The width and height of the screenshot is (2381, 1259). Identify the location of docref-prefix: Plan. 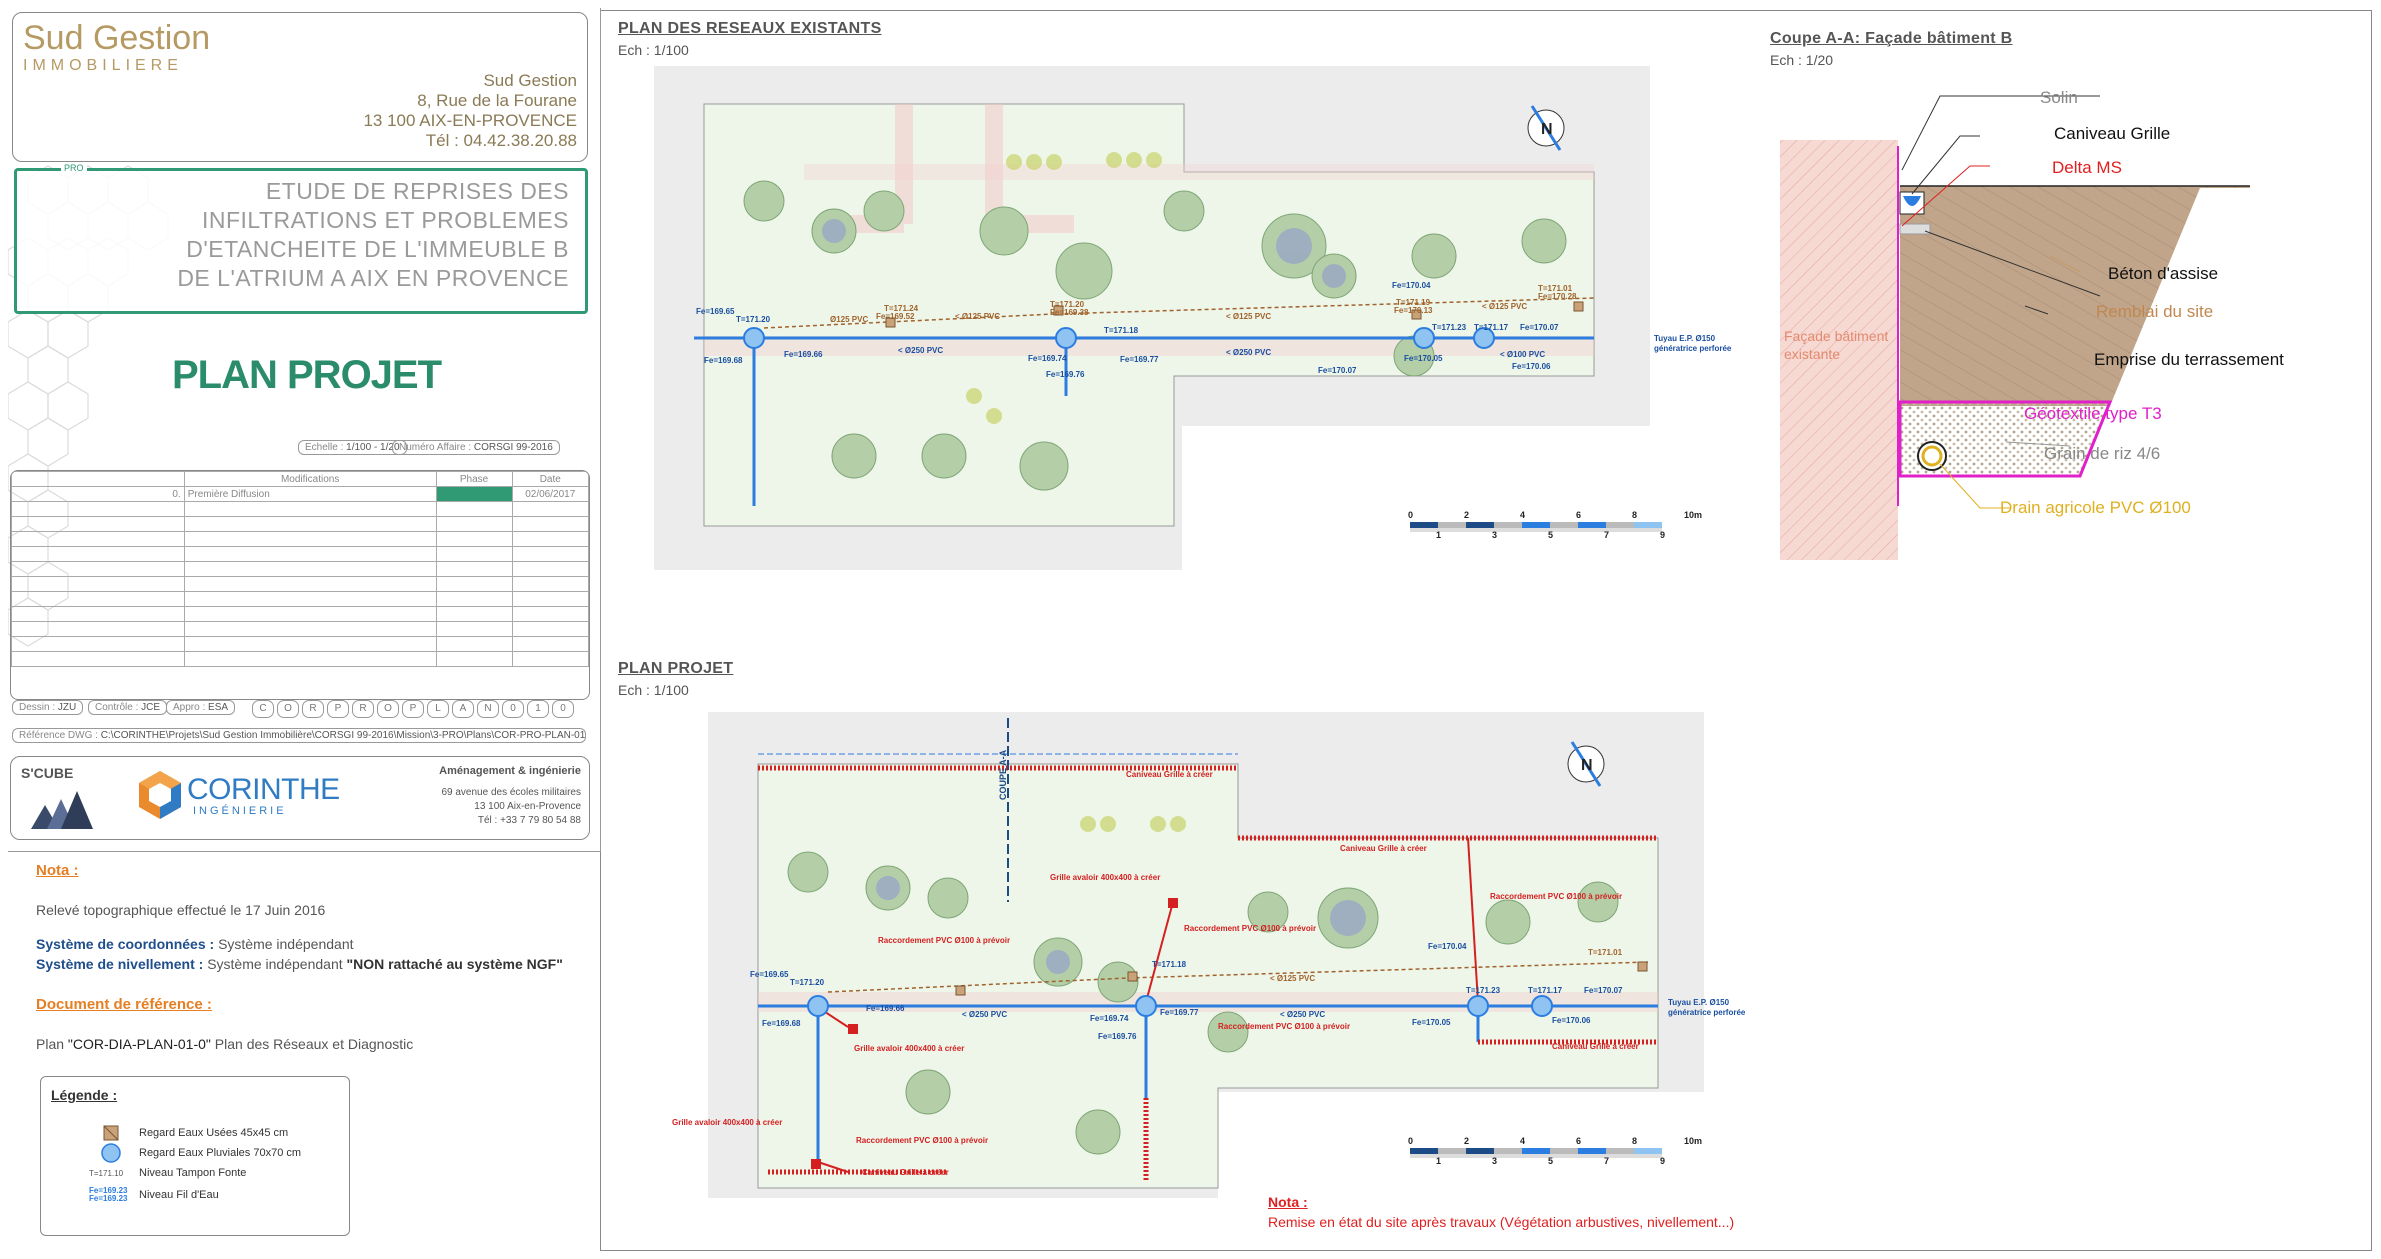
(50, 1044).